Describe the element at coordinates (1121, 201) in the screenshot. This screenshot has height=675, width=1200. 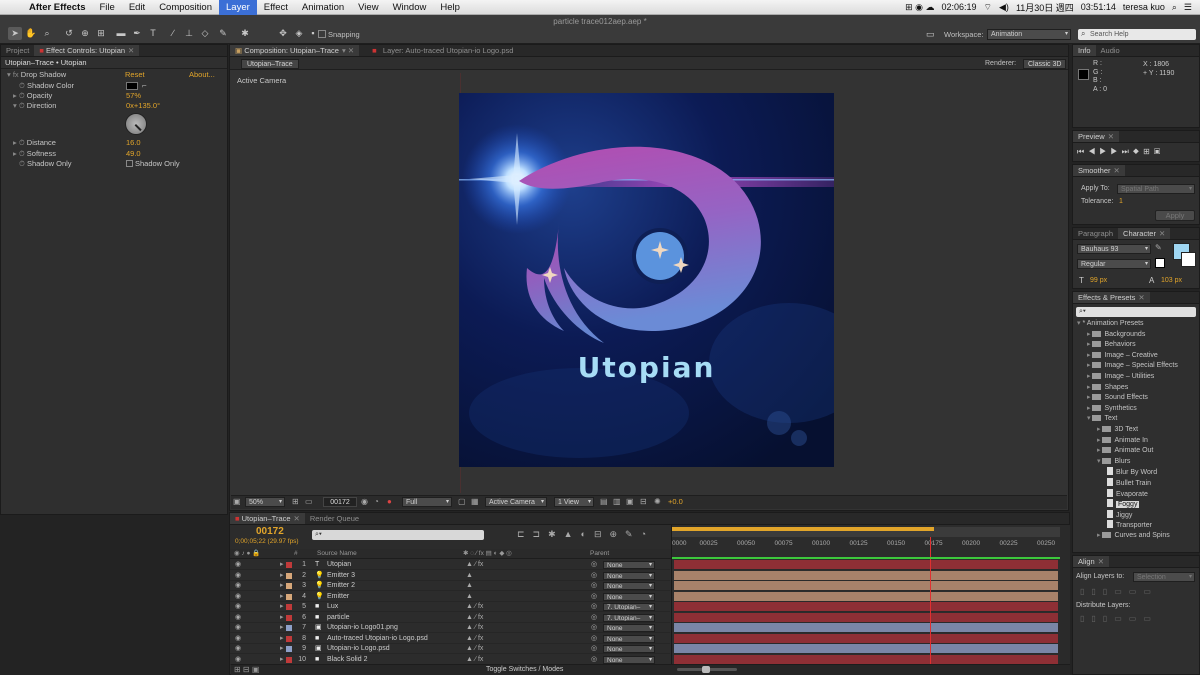
I see `tolerance-value: 1` at that location.